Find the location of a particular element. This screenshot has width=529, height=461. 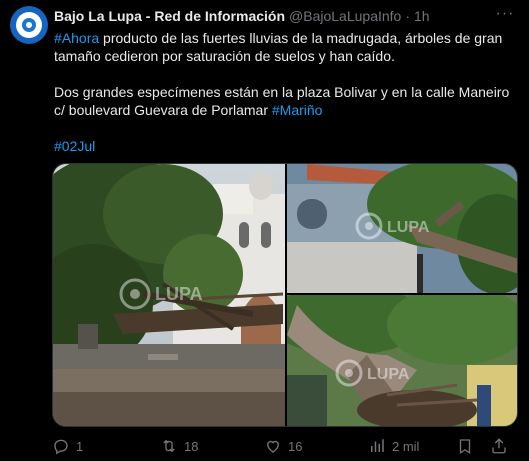

more-options-button: ··· is located at coordinates (505, 14).